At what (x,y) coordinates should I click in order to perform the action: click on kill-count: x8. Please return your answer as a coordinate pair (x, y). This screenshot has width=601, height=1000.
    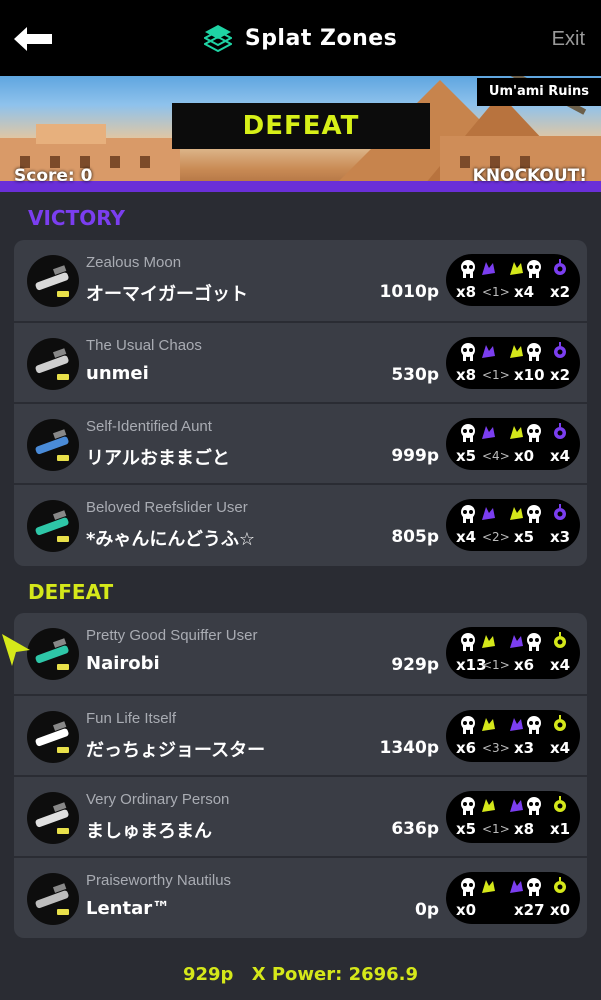
    Looking at the image, I should click on (466, 292).